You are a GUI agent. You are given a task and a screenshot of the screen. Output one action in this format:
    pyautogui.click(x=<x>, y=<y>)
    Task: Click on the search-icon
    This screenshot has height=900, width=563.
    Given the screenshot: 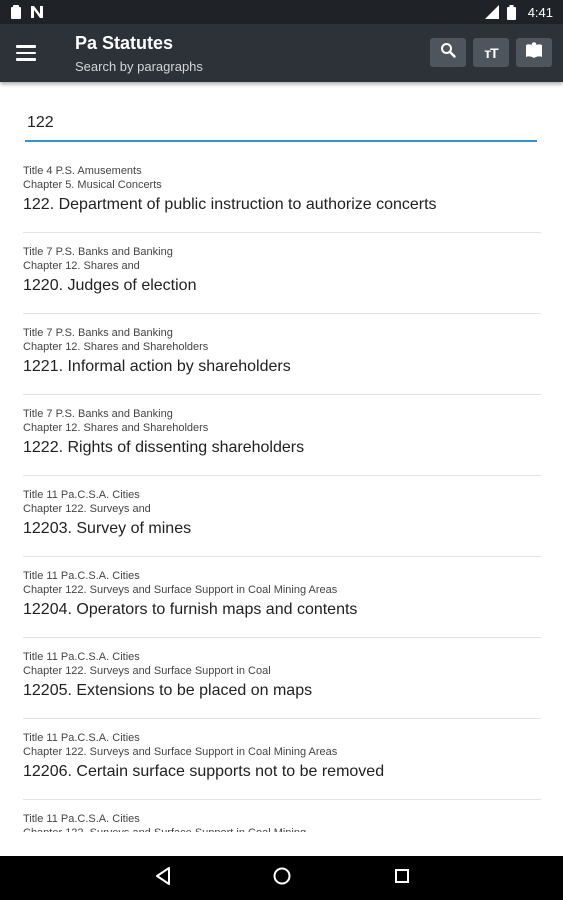 What is the action you would take?
    pyautogui.click(x=448, y=52)
    